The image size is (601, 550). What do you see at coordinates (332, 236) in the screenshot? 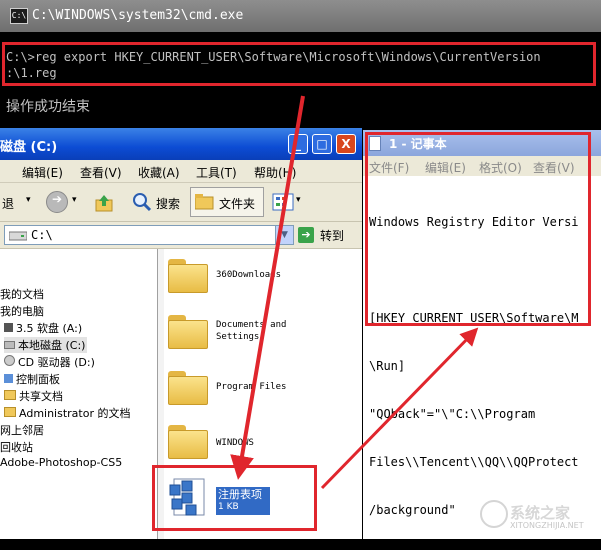
I see `go-label: 转到` at bounding box center [332, 236].